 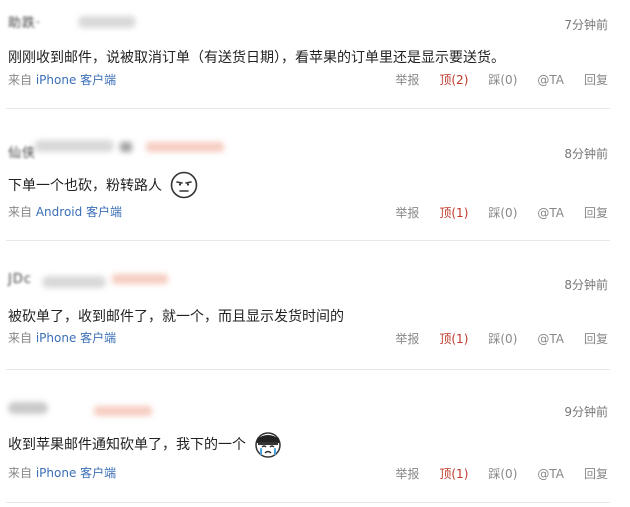 I want to click on comment-text: 刚刚收到邮件，说被取消订单（有送货日期），看苹果的订单里还是显示要送货。, so click(x=256, y=58).